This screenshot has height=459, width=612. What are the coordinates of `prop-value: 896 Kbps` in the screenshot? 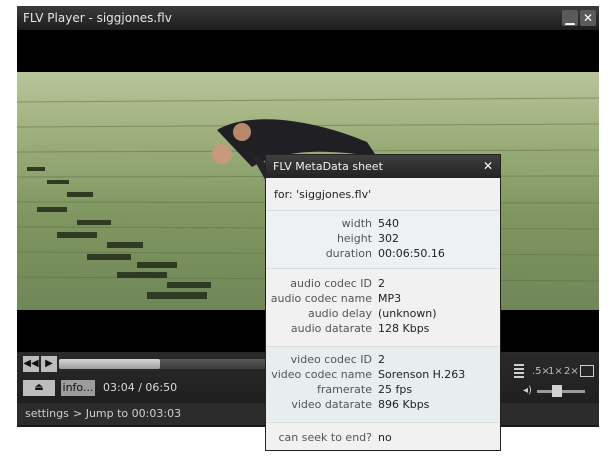 It's located at (404, 404).